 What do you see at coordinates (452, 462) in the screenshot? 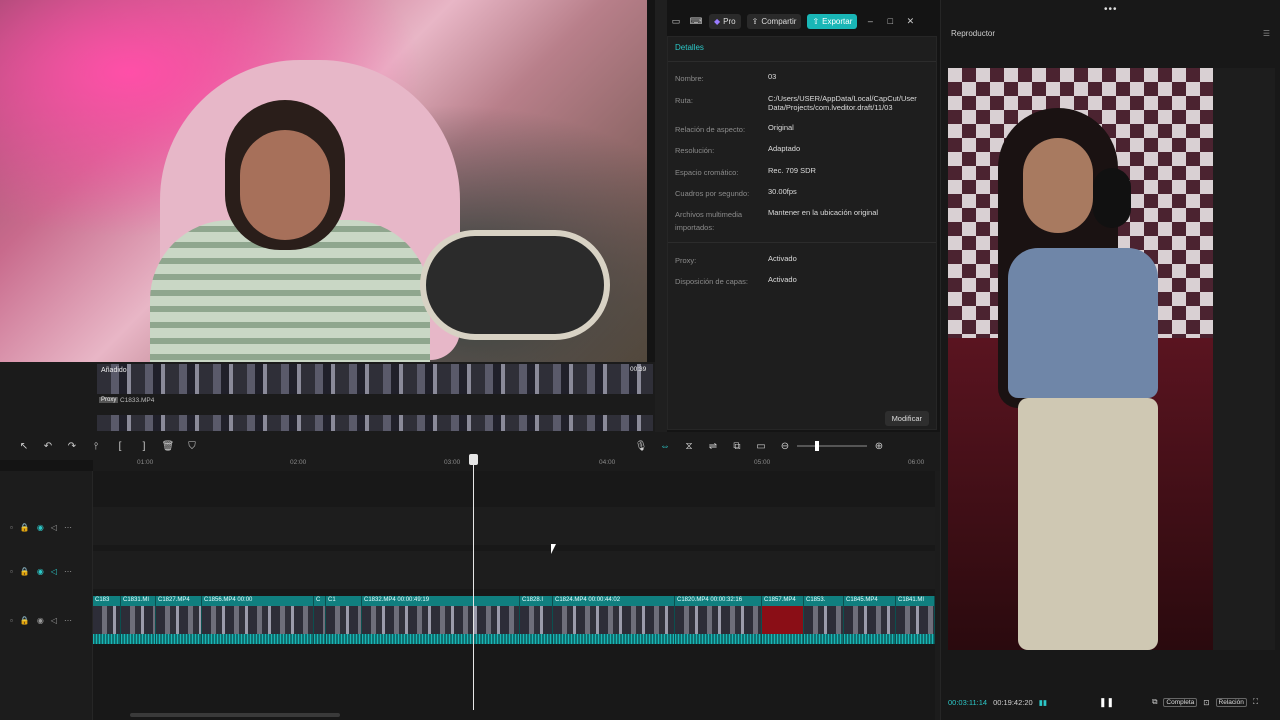
I see `ruler-tick: 03:00` at bounding box center [452, 462].